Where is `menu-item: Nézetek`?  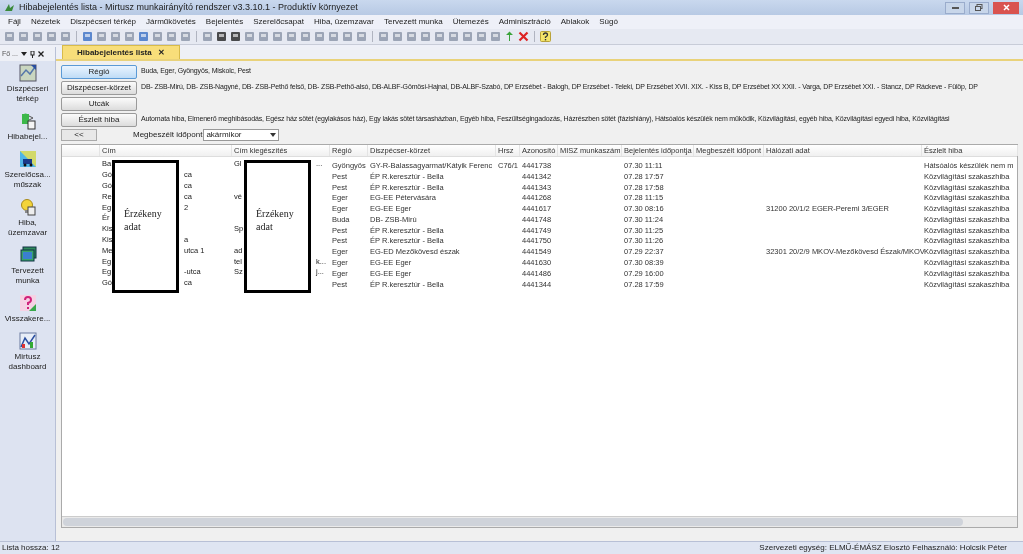
menu-item: Nézetek is located at coordinates (45, 22).